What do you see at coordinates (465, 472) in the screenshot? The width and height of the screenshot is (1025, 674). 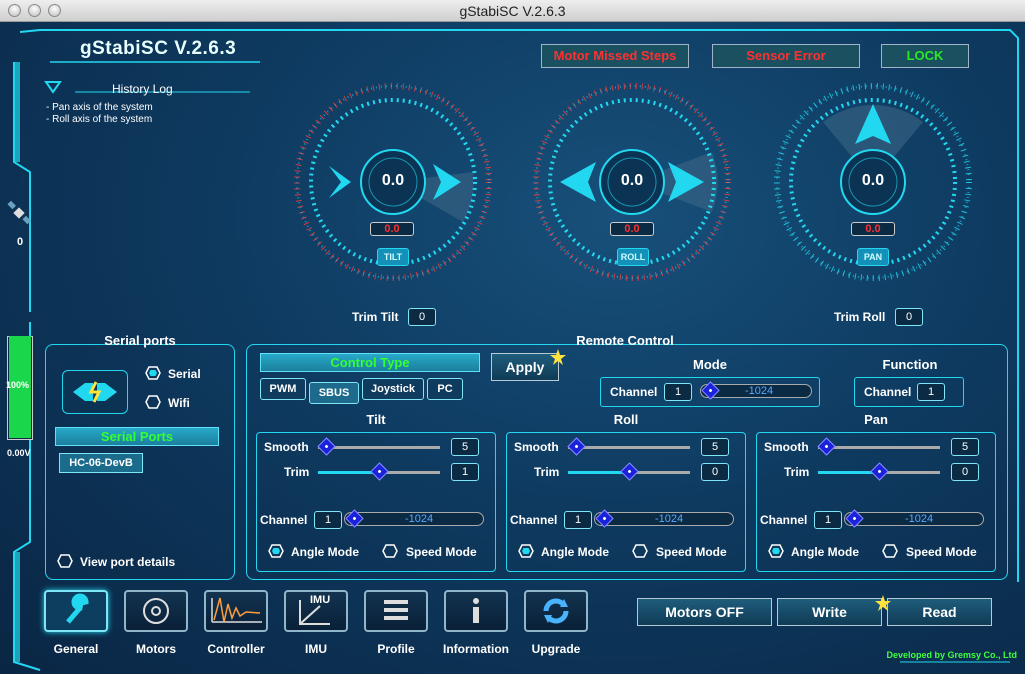 I see `tilt-trim-input: 1` at bounding box center [465, 472].